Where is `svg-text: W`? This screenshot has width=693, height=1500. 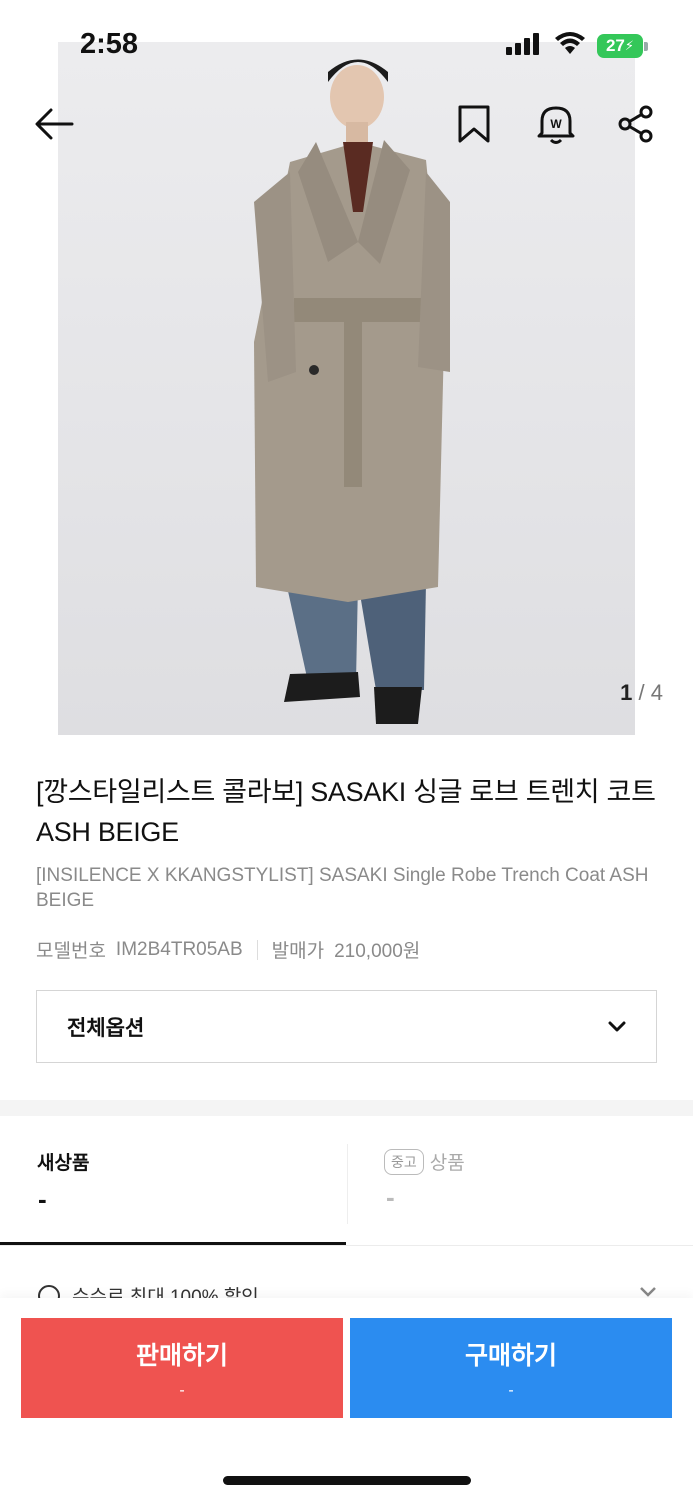
svg-text: W is located at coordinates (556, 124).